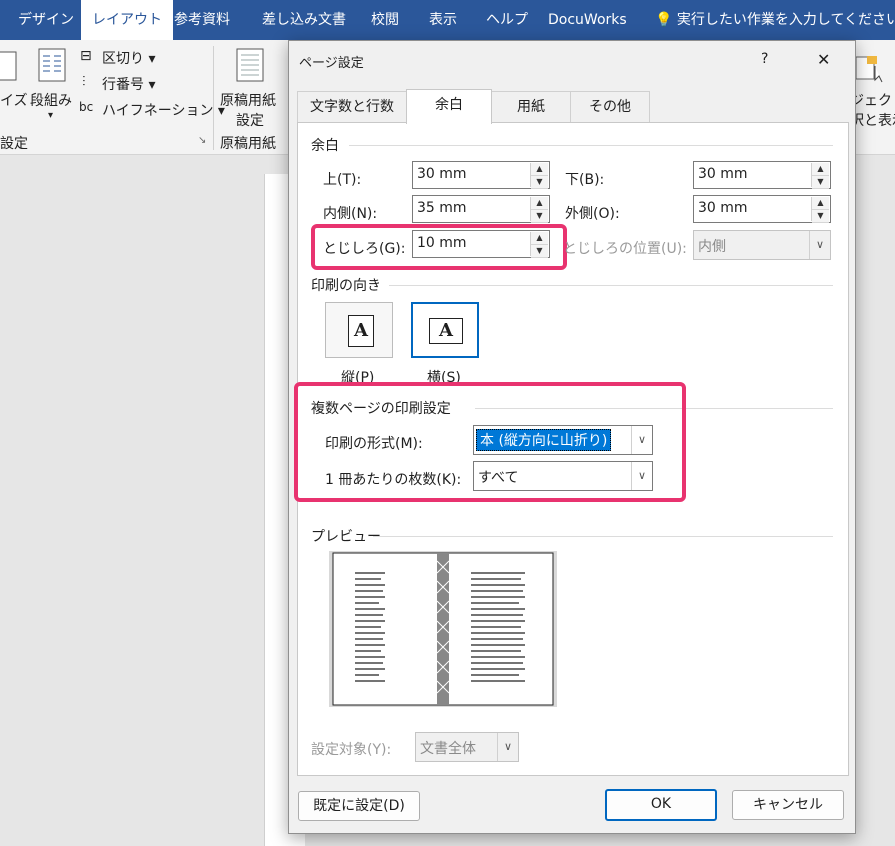  I want to click on selection-pane-icon, so click(869, 69).